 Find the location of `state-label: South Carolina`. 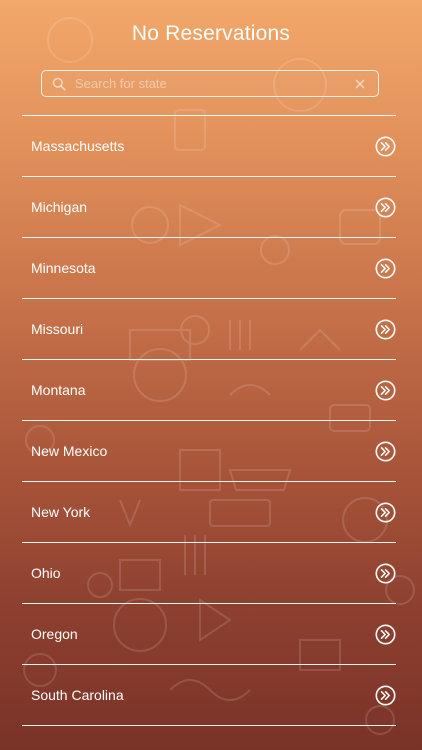

state-label: South Carolina is located at coordinates (77, 695).